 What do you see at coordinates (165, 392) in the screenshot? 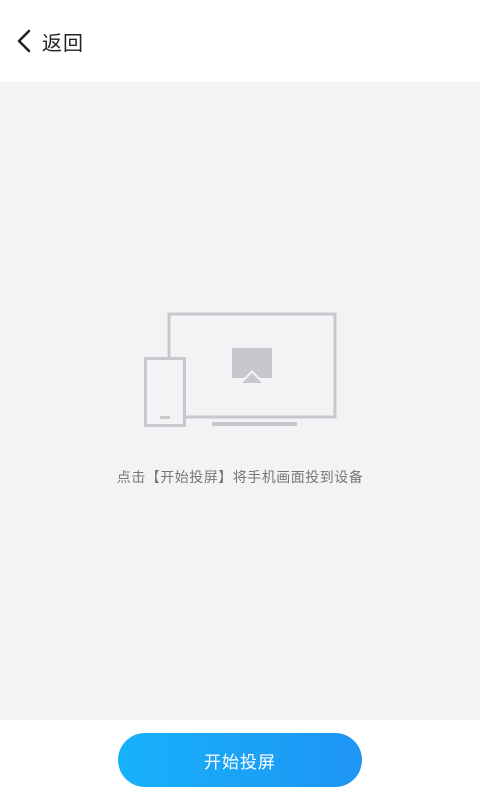
I see `phone-icon` at bounding box center [165, 392].